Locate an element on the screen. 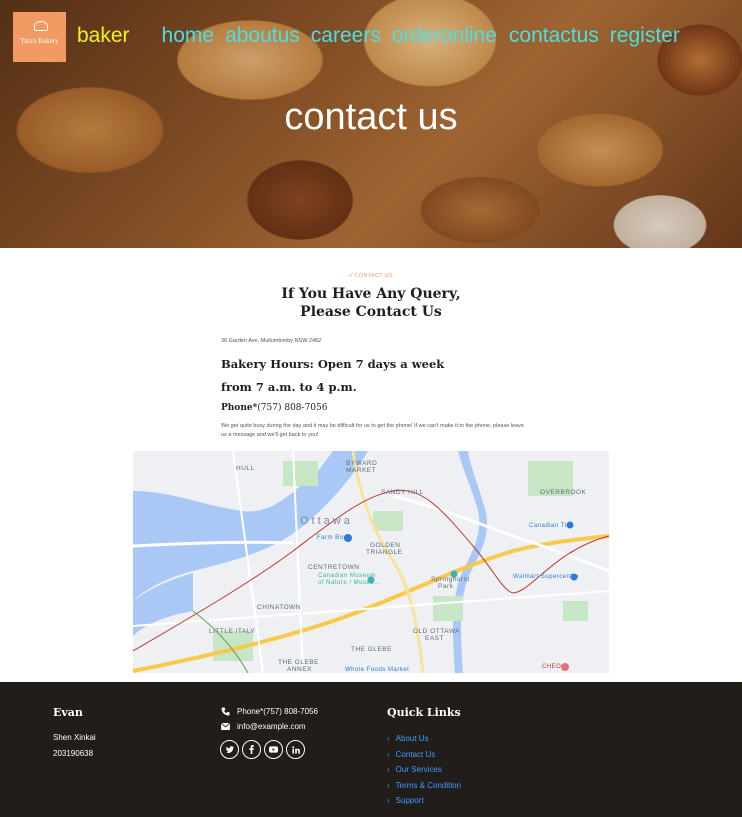 Image resolution: width=742 pixels, height=817 pixels. footer-phone: Phone*(757) 808-7056 is located at coordinates (269, 711).